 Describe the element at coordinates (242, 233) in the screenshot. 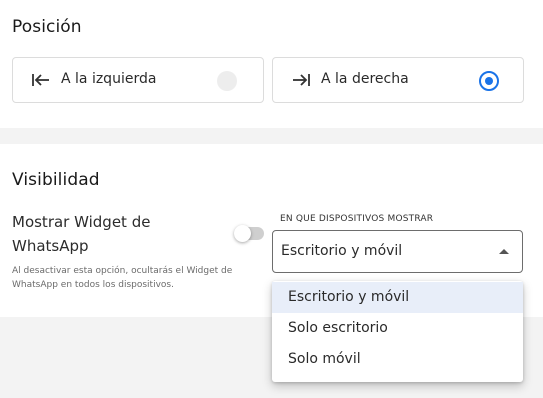

I see `toggle-knob` at that location.